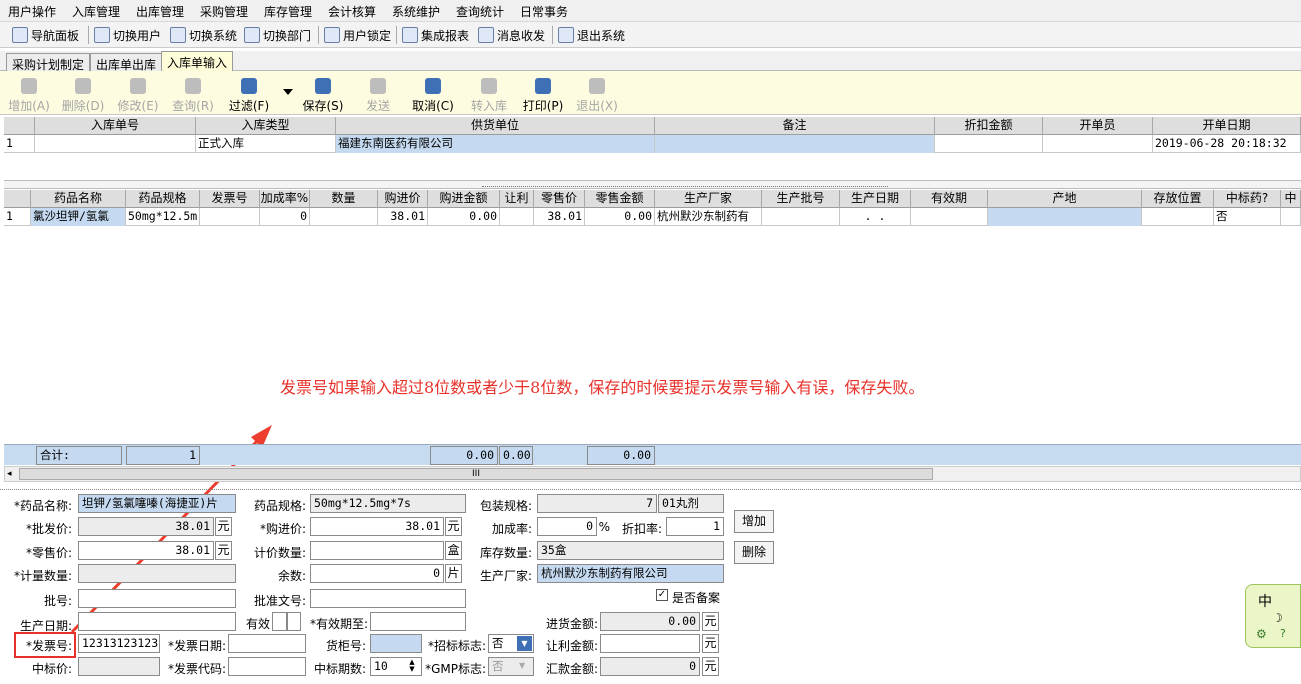  What do you see at coordinates (279, 553) in the screenshot?
I see `count-qty-label: 计价数量:` at bounding box center [279, 553].